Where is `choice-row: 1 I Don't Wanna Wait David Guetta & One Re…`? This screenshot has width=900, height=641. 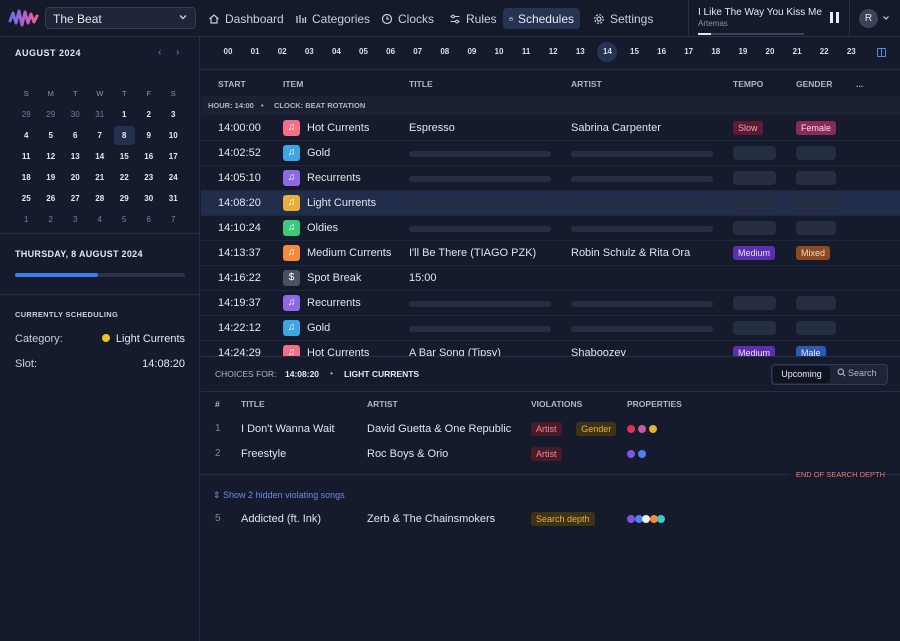 choice-row: 1 I Don't Wanna Wait David Guetta & One Re… is located at coordinates (550, 429).